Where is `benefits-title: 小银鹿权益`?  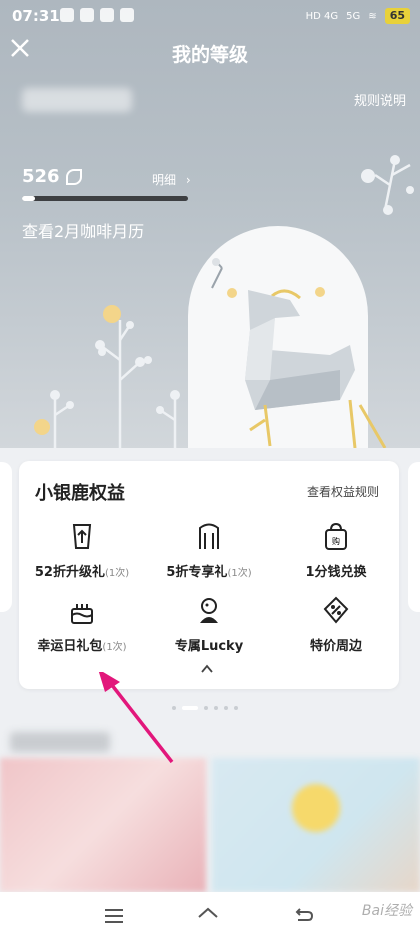
benefits-title: 小银鹿权益 is located at coordinates (80, 493).